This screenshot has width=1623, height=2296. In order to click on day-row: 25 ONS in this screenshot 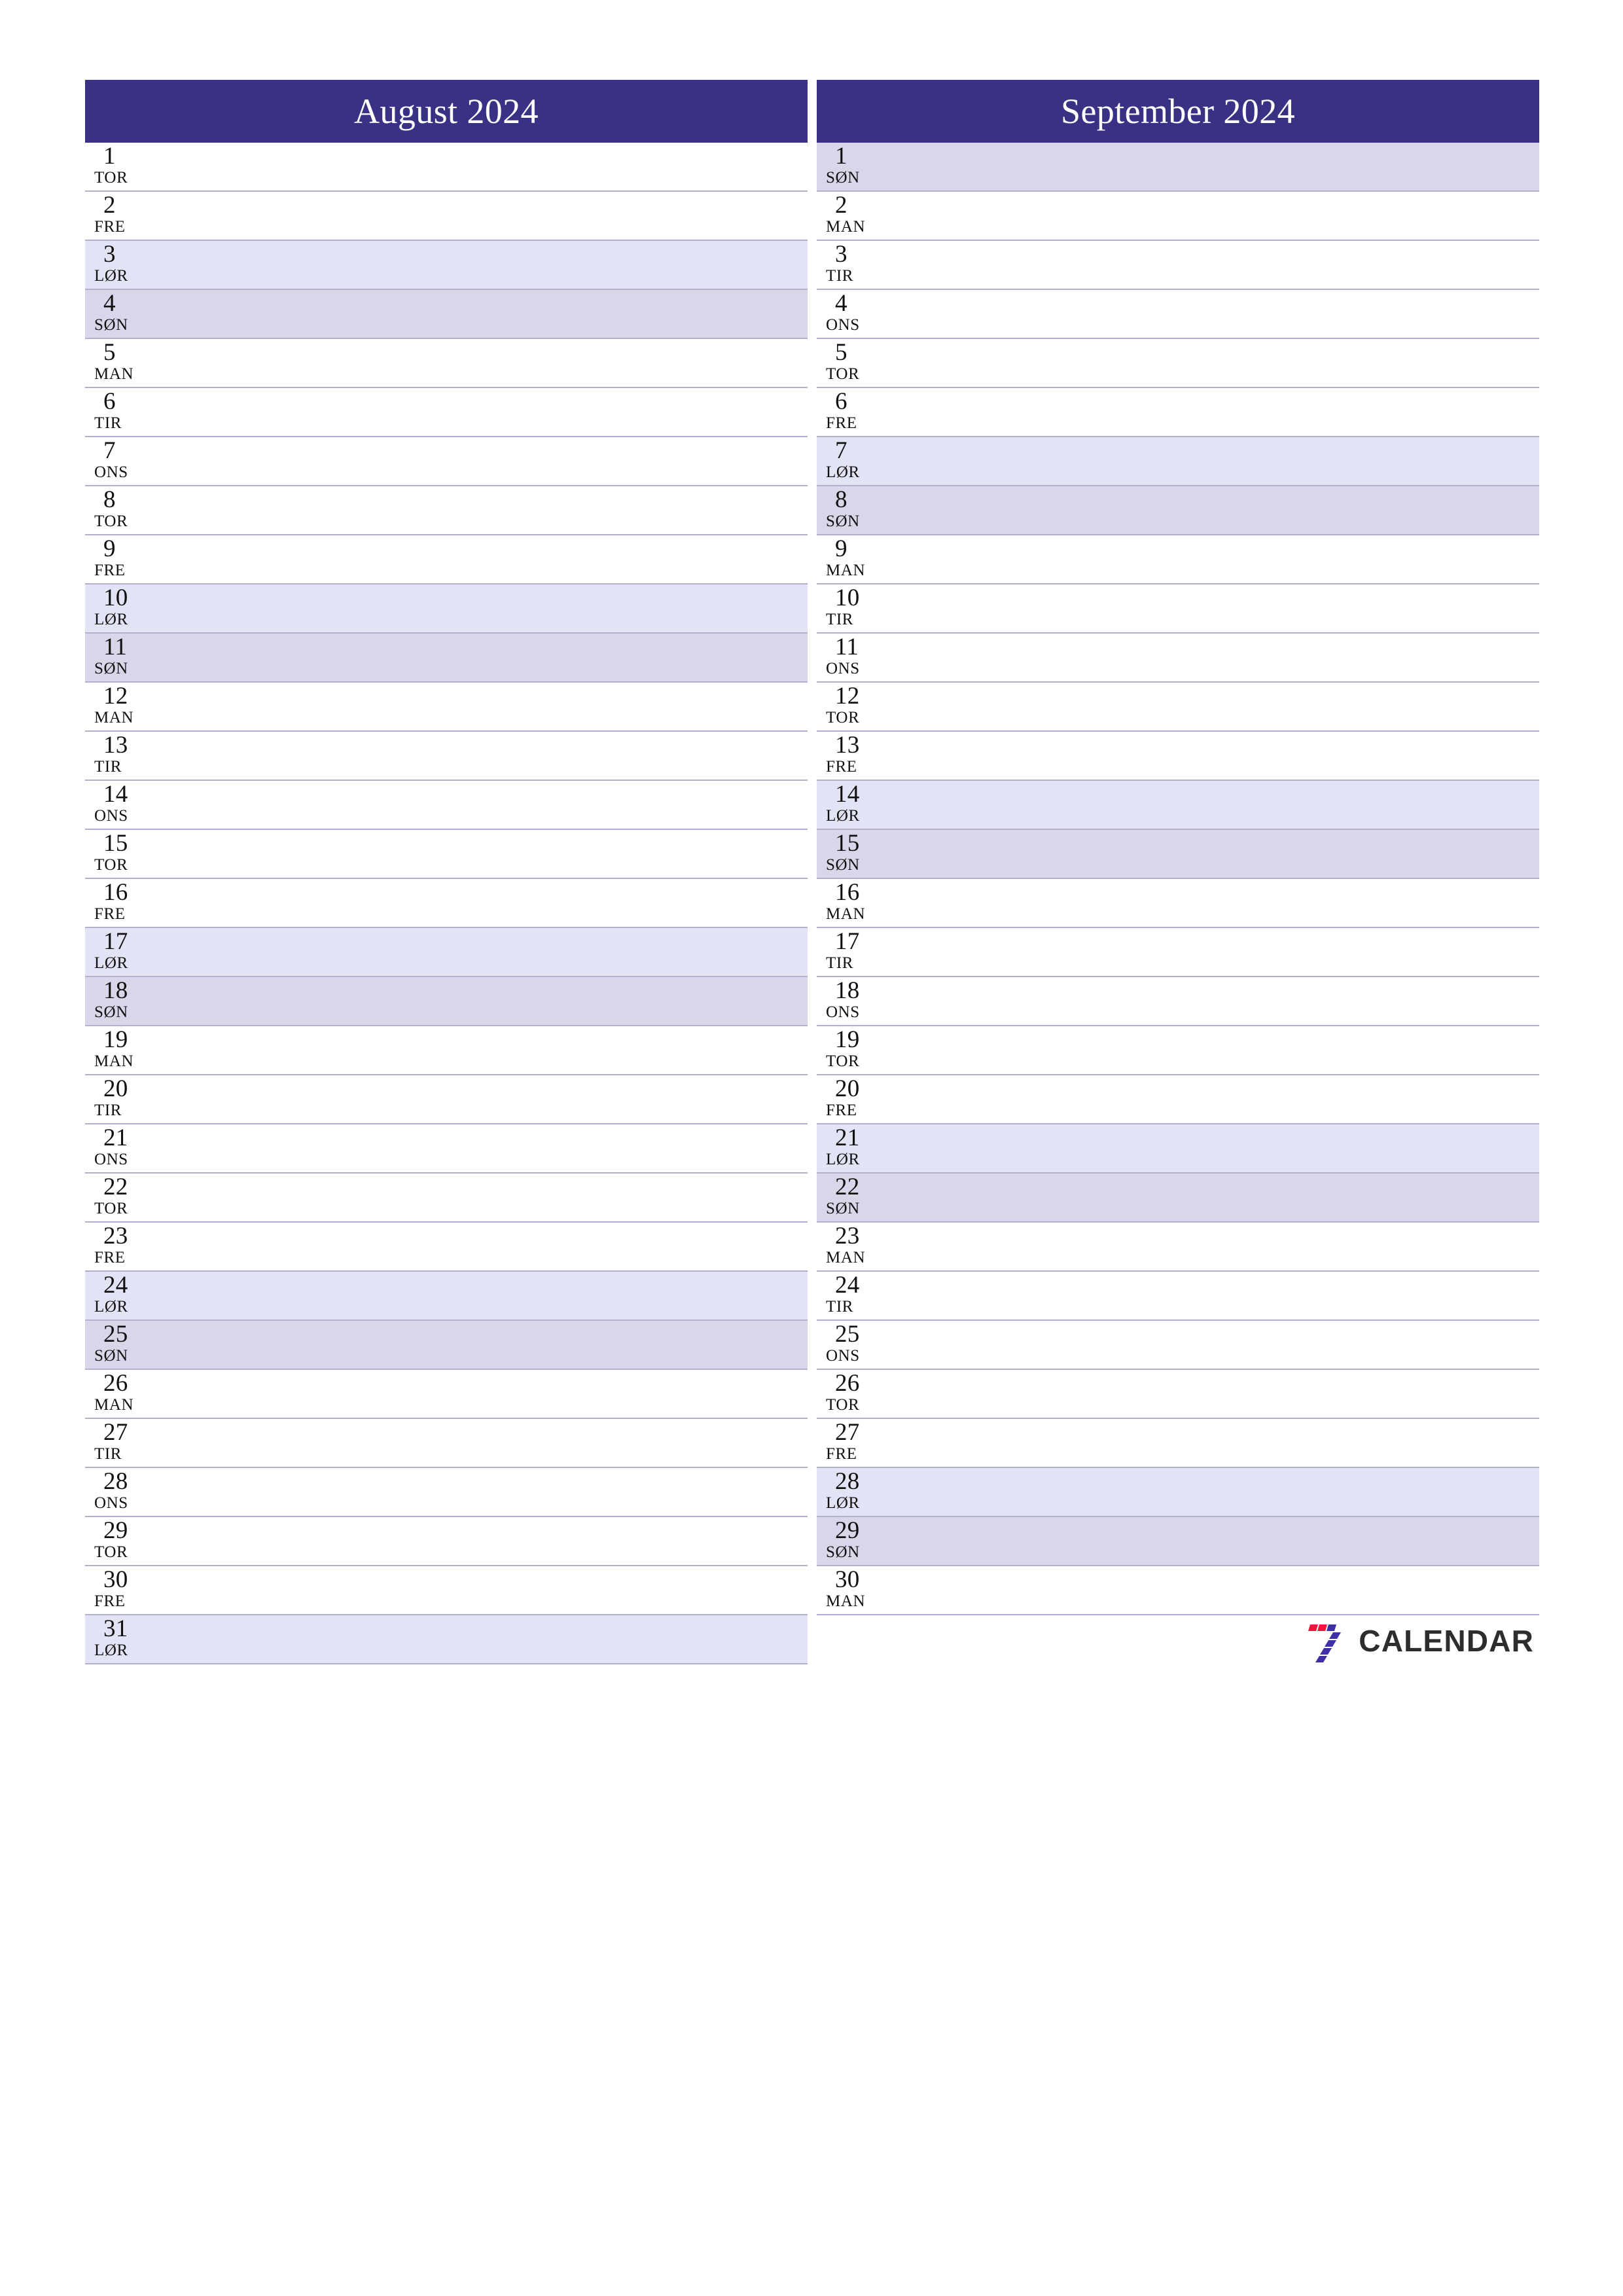, I will do `click(1178, 1346)`.